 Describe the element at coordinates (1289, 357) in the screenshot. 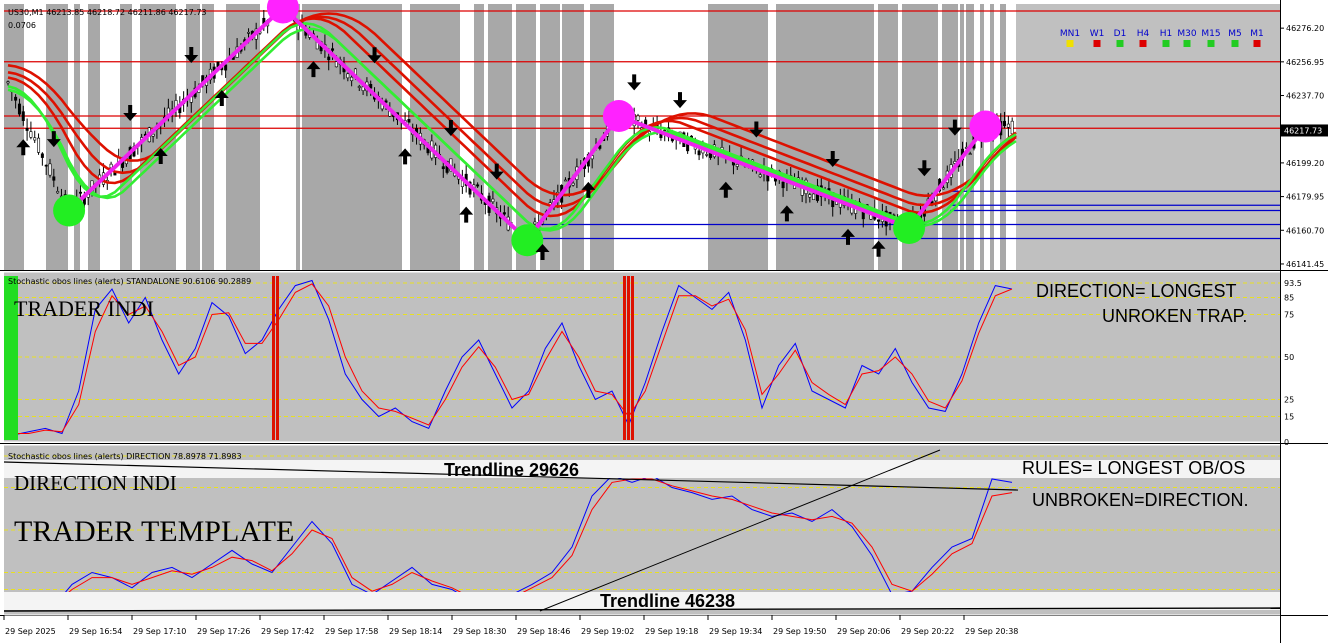

I see `stoch-level-label: 50` at that location.